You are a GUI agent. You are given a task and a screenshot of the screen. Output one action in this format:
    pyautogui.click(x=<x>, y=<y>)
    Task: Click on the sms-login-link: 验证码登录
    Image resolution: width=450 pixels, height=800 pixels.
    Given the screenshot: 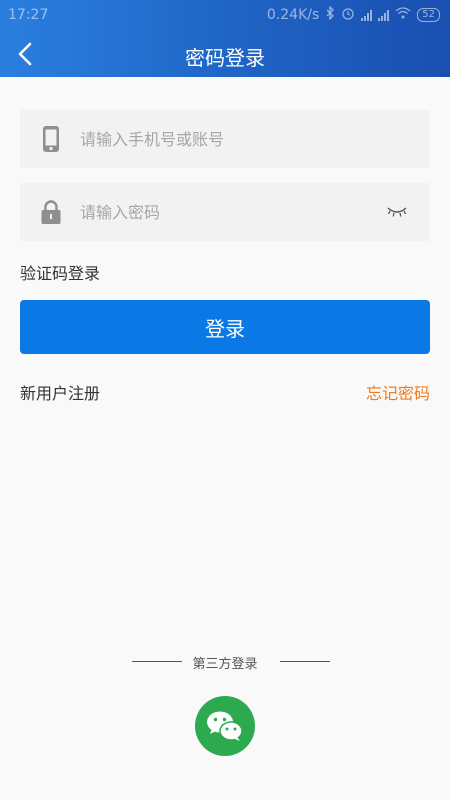 What is the action you would take?
    pyautogui.click(x=60, y=272)
    